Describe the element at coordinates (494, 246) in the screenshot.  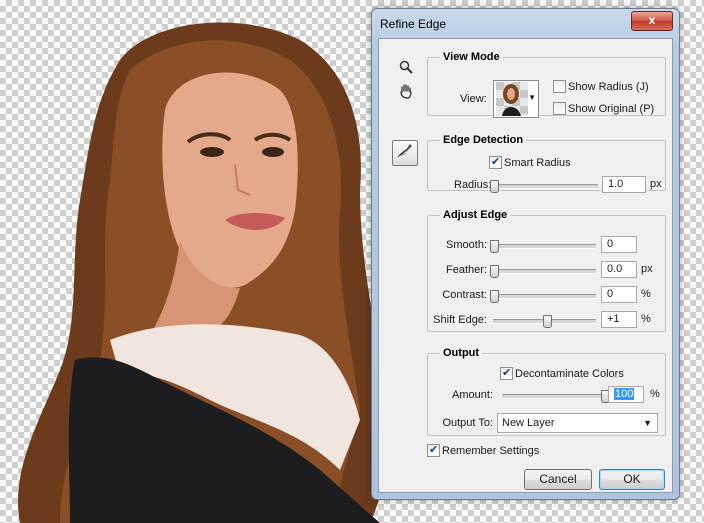
I see `smooth-slider-thumb` at that location.